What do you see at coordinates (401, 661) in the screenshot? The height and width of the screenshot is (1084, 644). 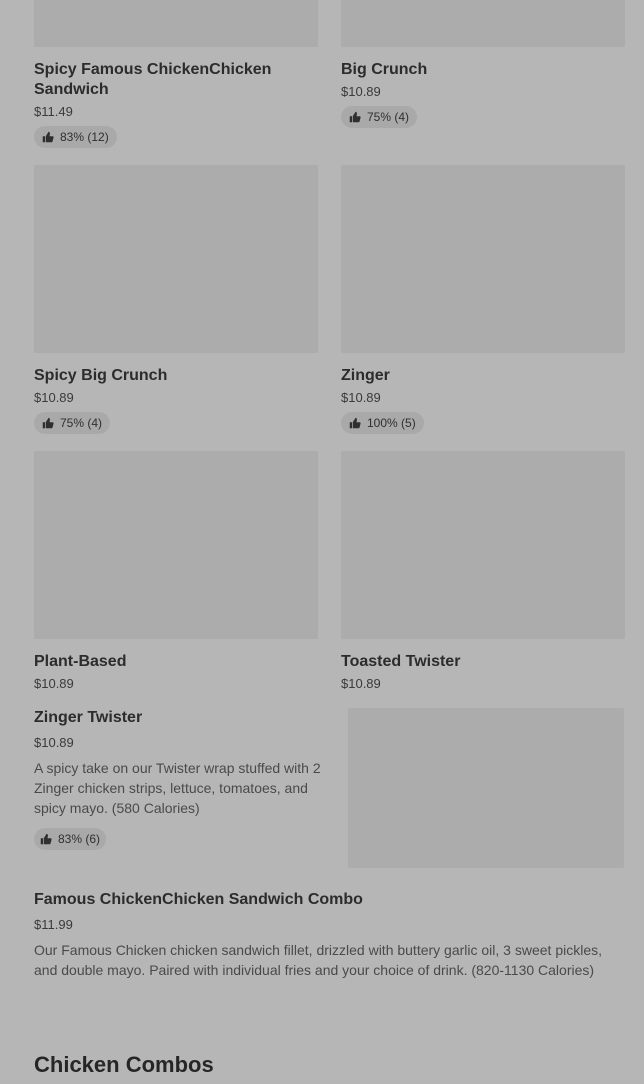 I see `menu-item-name: Toasted Twister` at bounding box center [401, 661].